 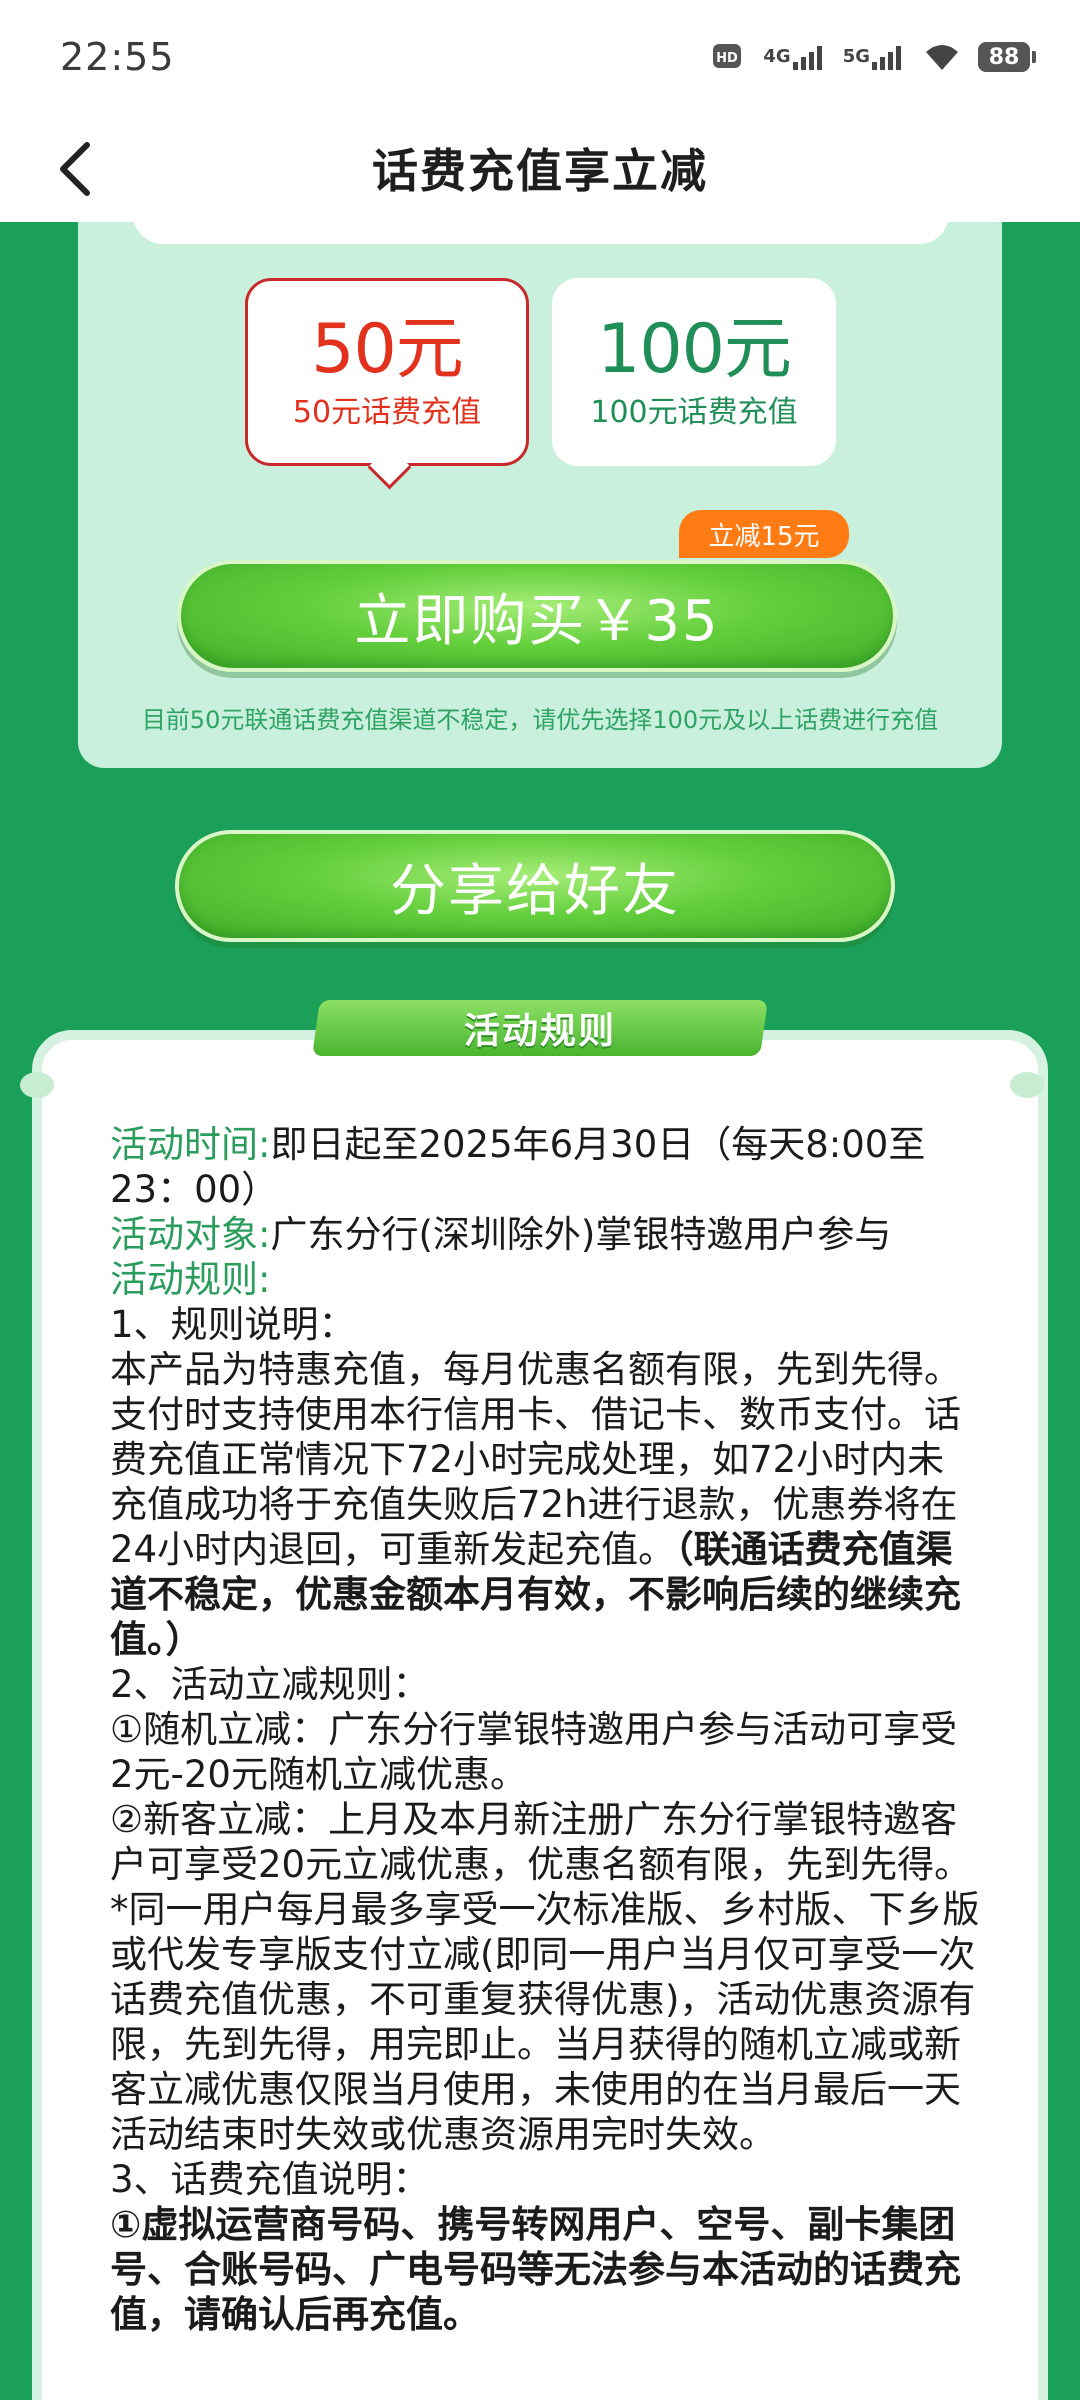 I want to click on option-amount: 50元, so click(x=387, y=349).